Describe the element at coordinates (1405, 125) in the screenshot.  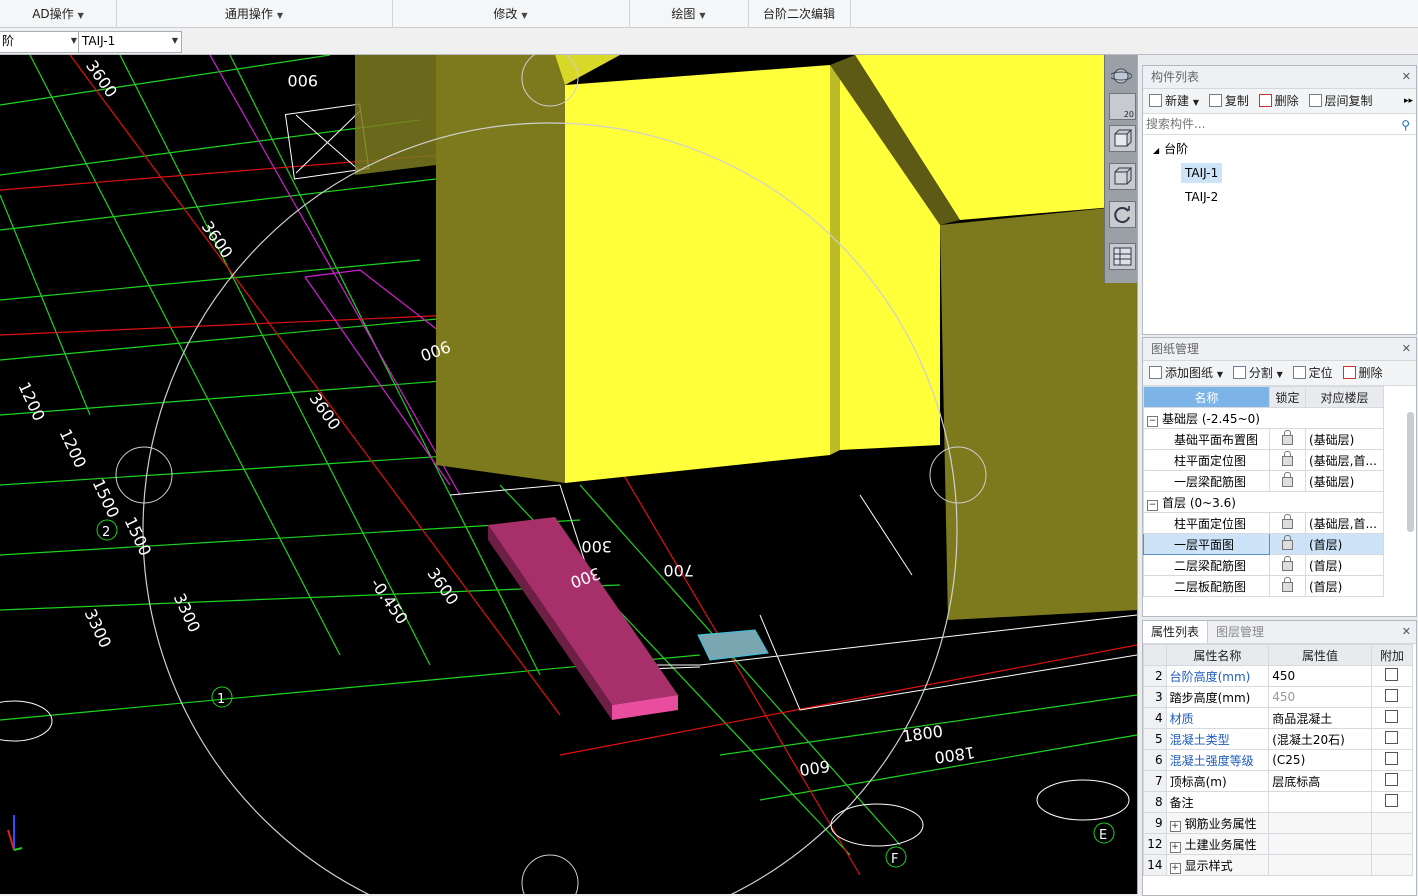
I see `search-icon: ⚲` at that location.